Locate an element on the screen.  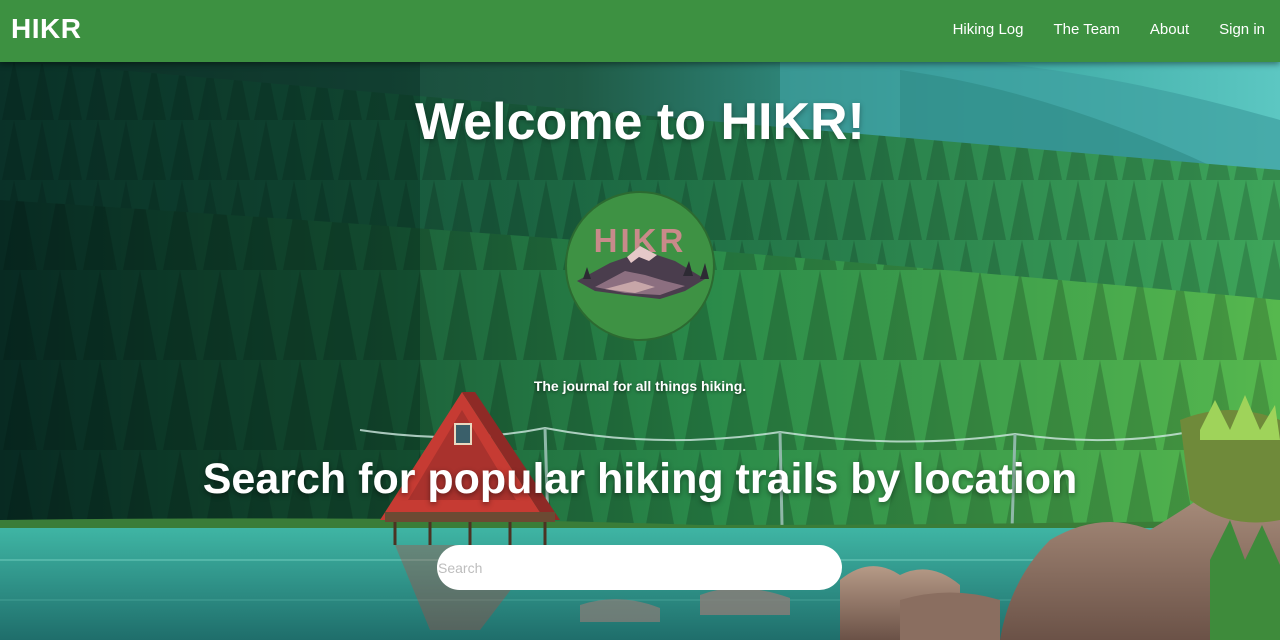
search-input is located at coordinates (639, 567).